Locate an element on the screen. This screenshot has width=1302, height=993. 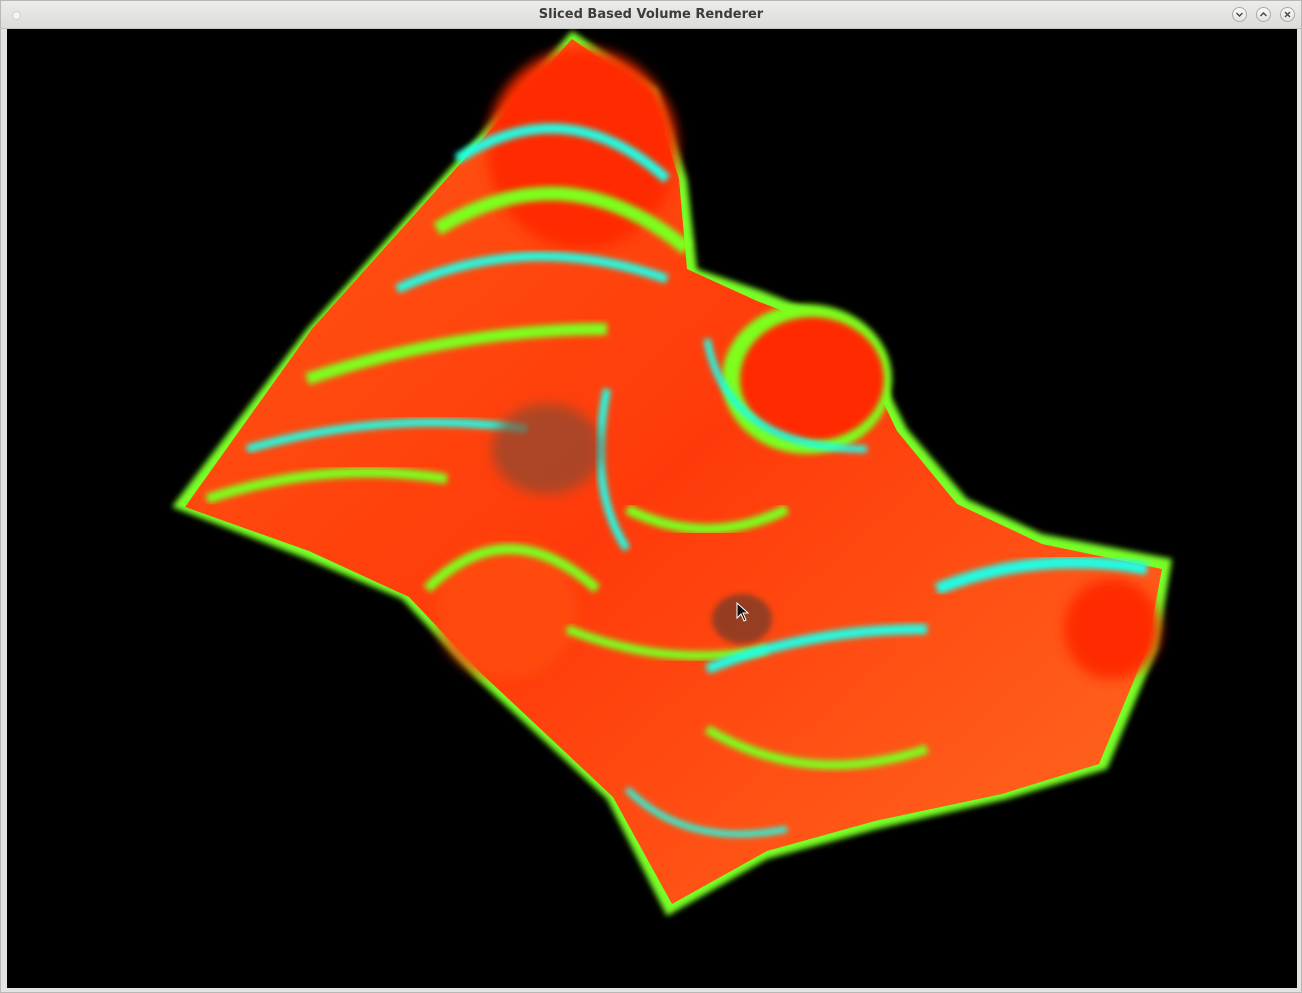
title-bar: Sliced Based Volume Renderer is located at coordinates (651, 15).